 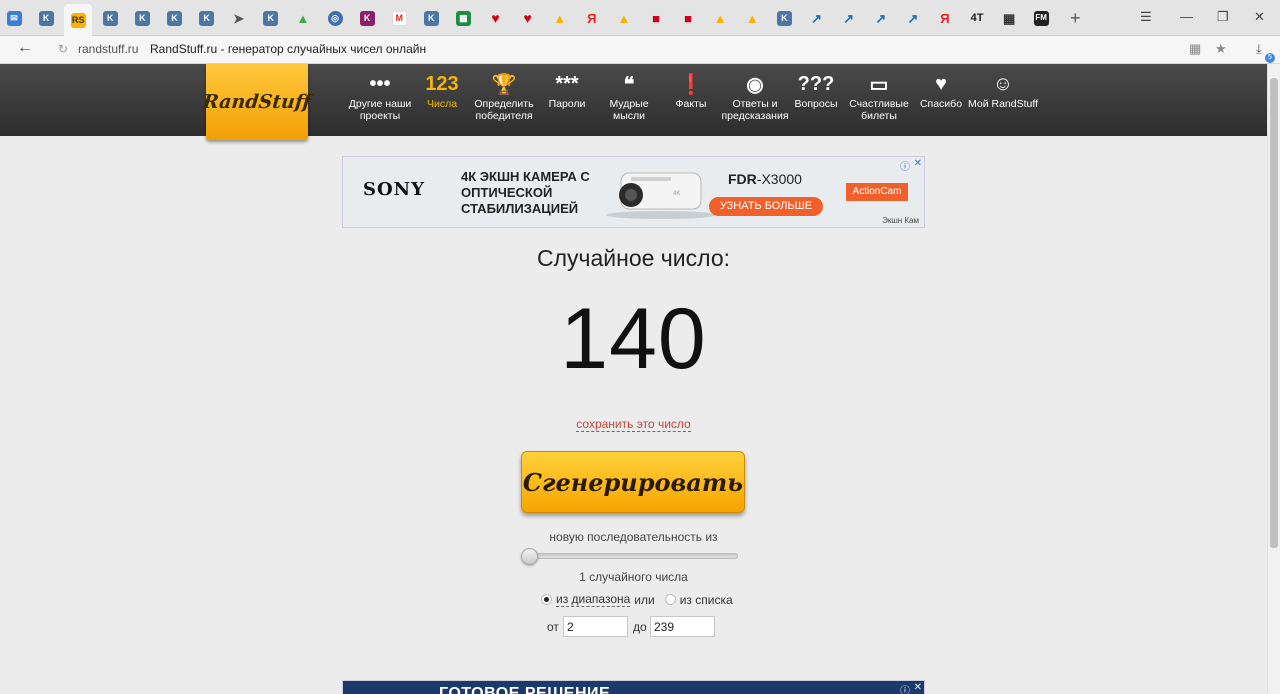 I want to click on nav-item: 123 Числа, so click(x=442, y=100).